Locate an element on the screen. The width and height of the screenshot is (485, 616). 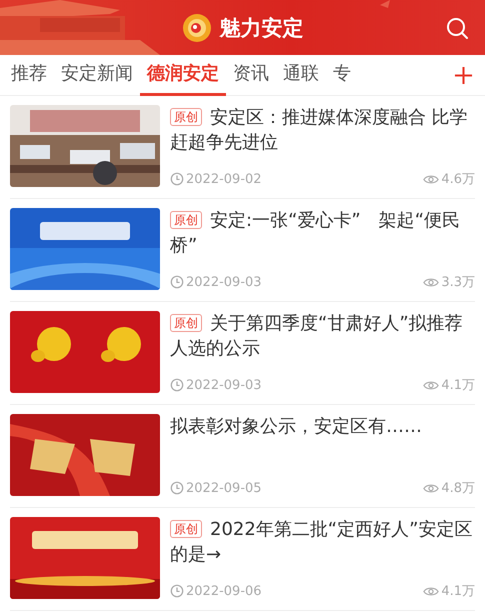
publish-date: 2022-09-02 is located at coordinates (224, 179).